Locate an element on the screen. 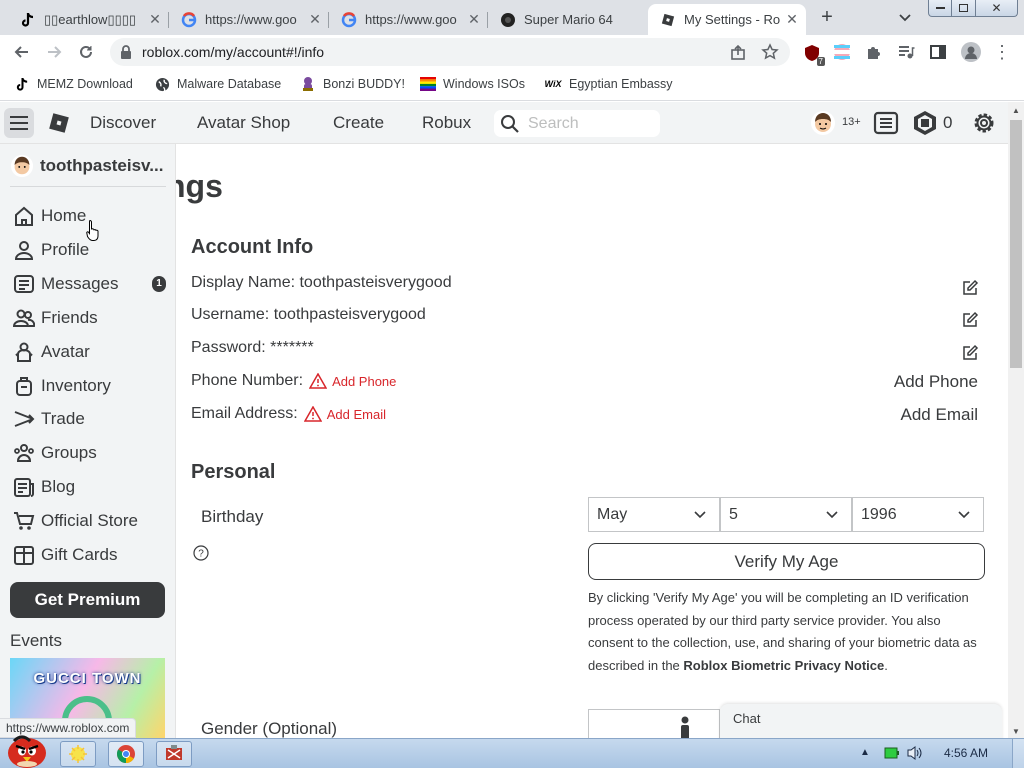 The image size is (1024, 768). star-icon is located at coordinates (770, 52).